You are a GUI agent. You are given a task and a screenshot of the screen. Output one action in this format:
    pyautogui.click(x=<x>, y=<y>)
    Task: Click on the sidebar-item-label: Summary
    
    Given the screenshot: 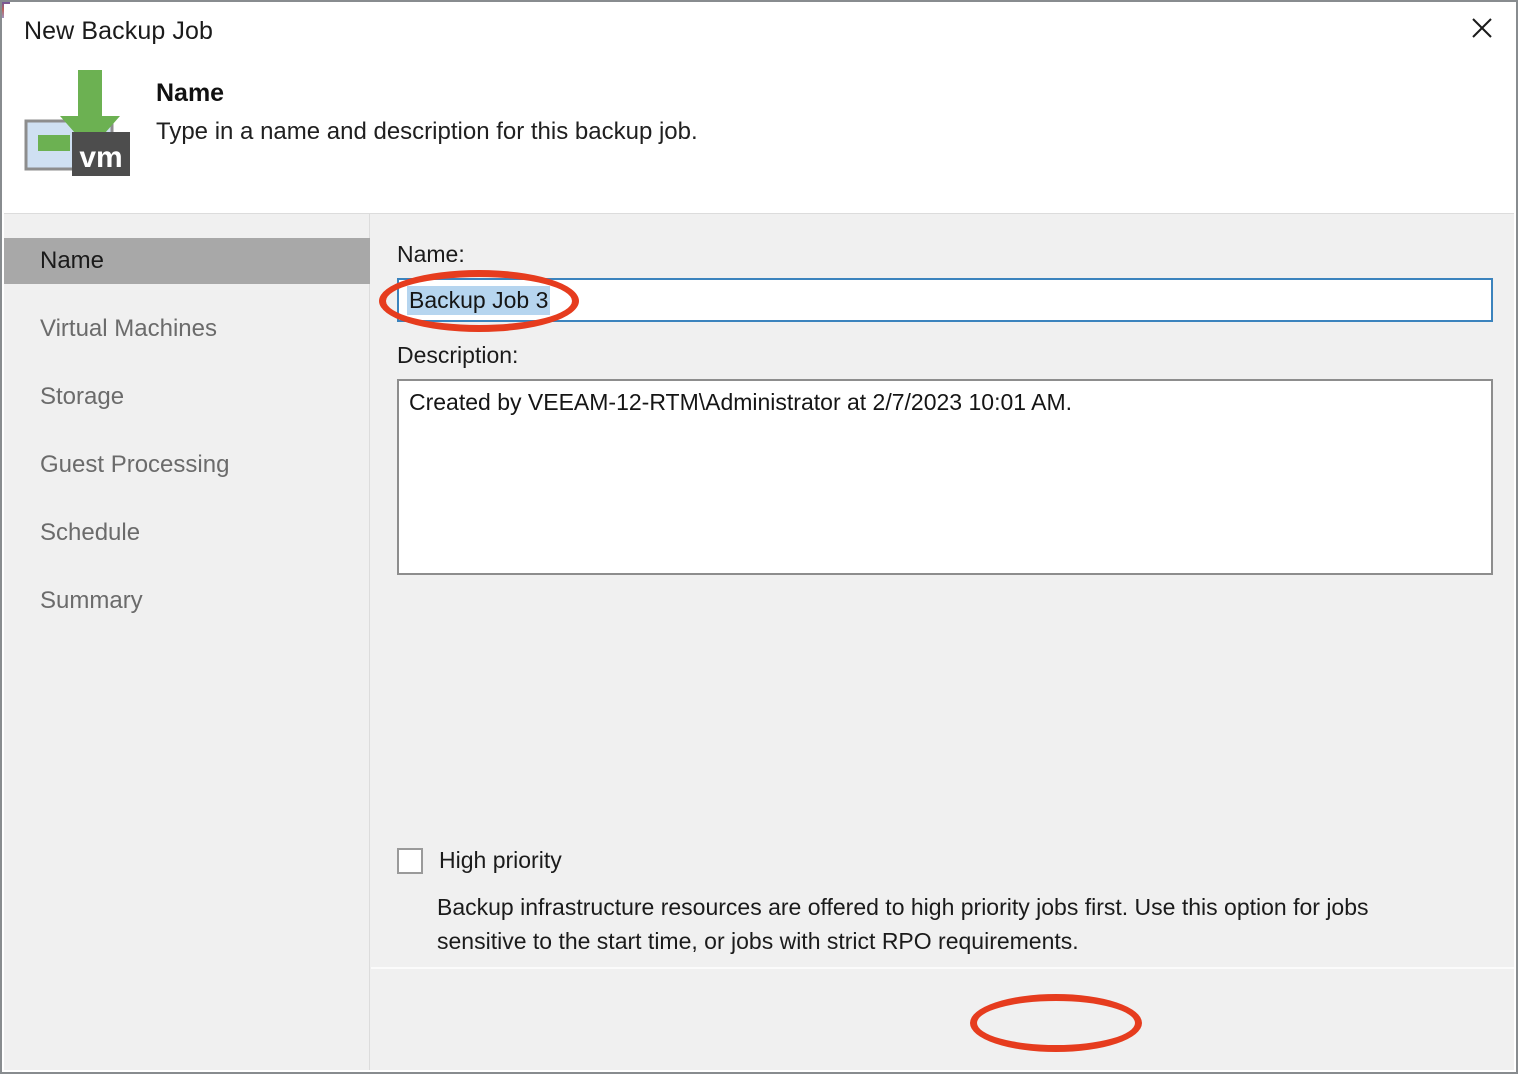 What is the action you would take?
    pyautogui.click(x=91, y=600)
    